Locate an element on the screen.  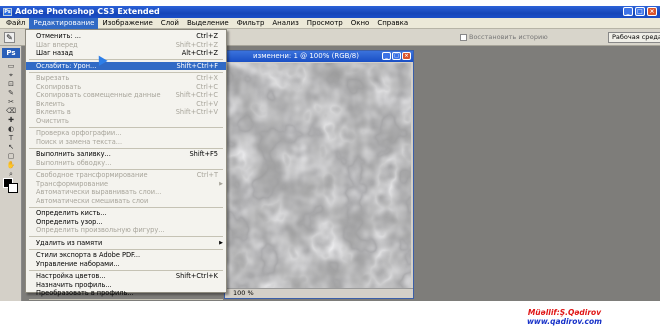
photoshop-app-icon: Ps is located at coordinates (7, 12).